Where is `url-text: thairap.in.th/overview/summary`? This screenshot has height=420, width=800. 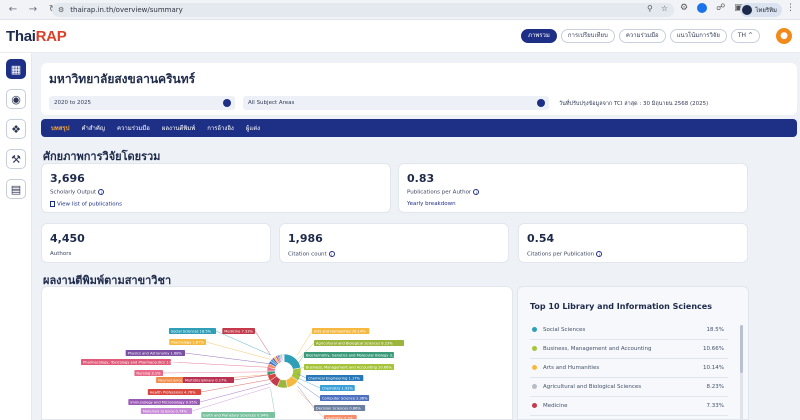
url-text: thairap.in.th/overview/summary is located at coordinates (126, 10).